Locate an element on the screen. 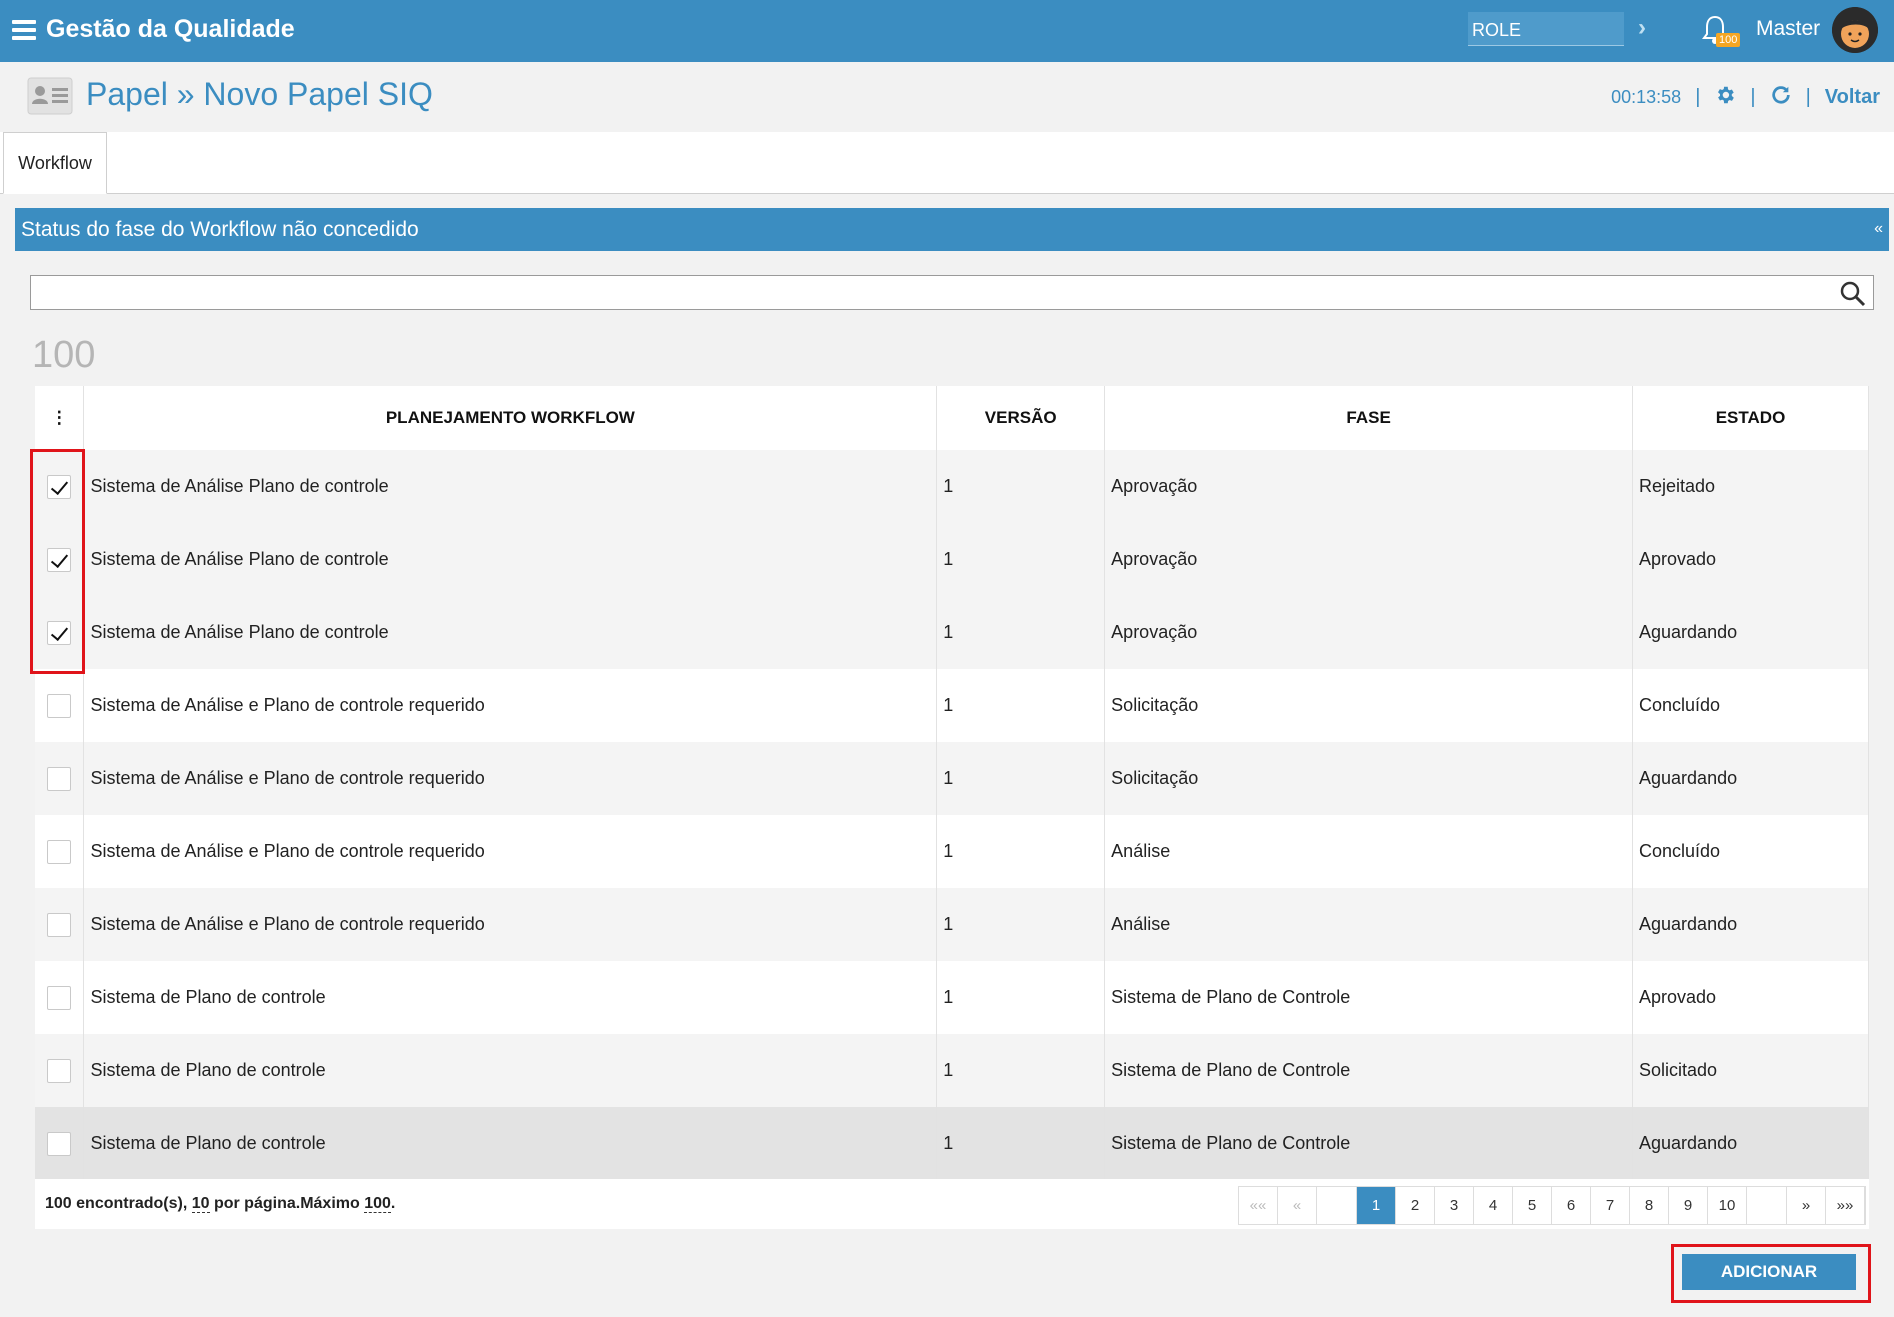  chevron-right-icon: › is located at coordinates (1642, 28).